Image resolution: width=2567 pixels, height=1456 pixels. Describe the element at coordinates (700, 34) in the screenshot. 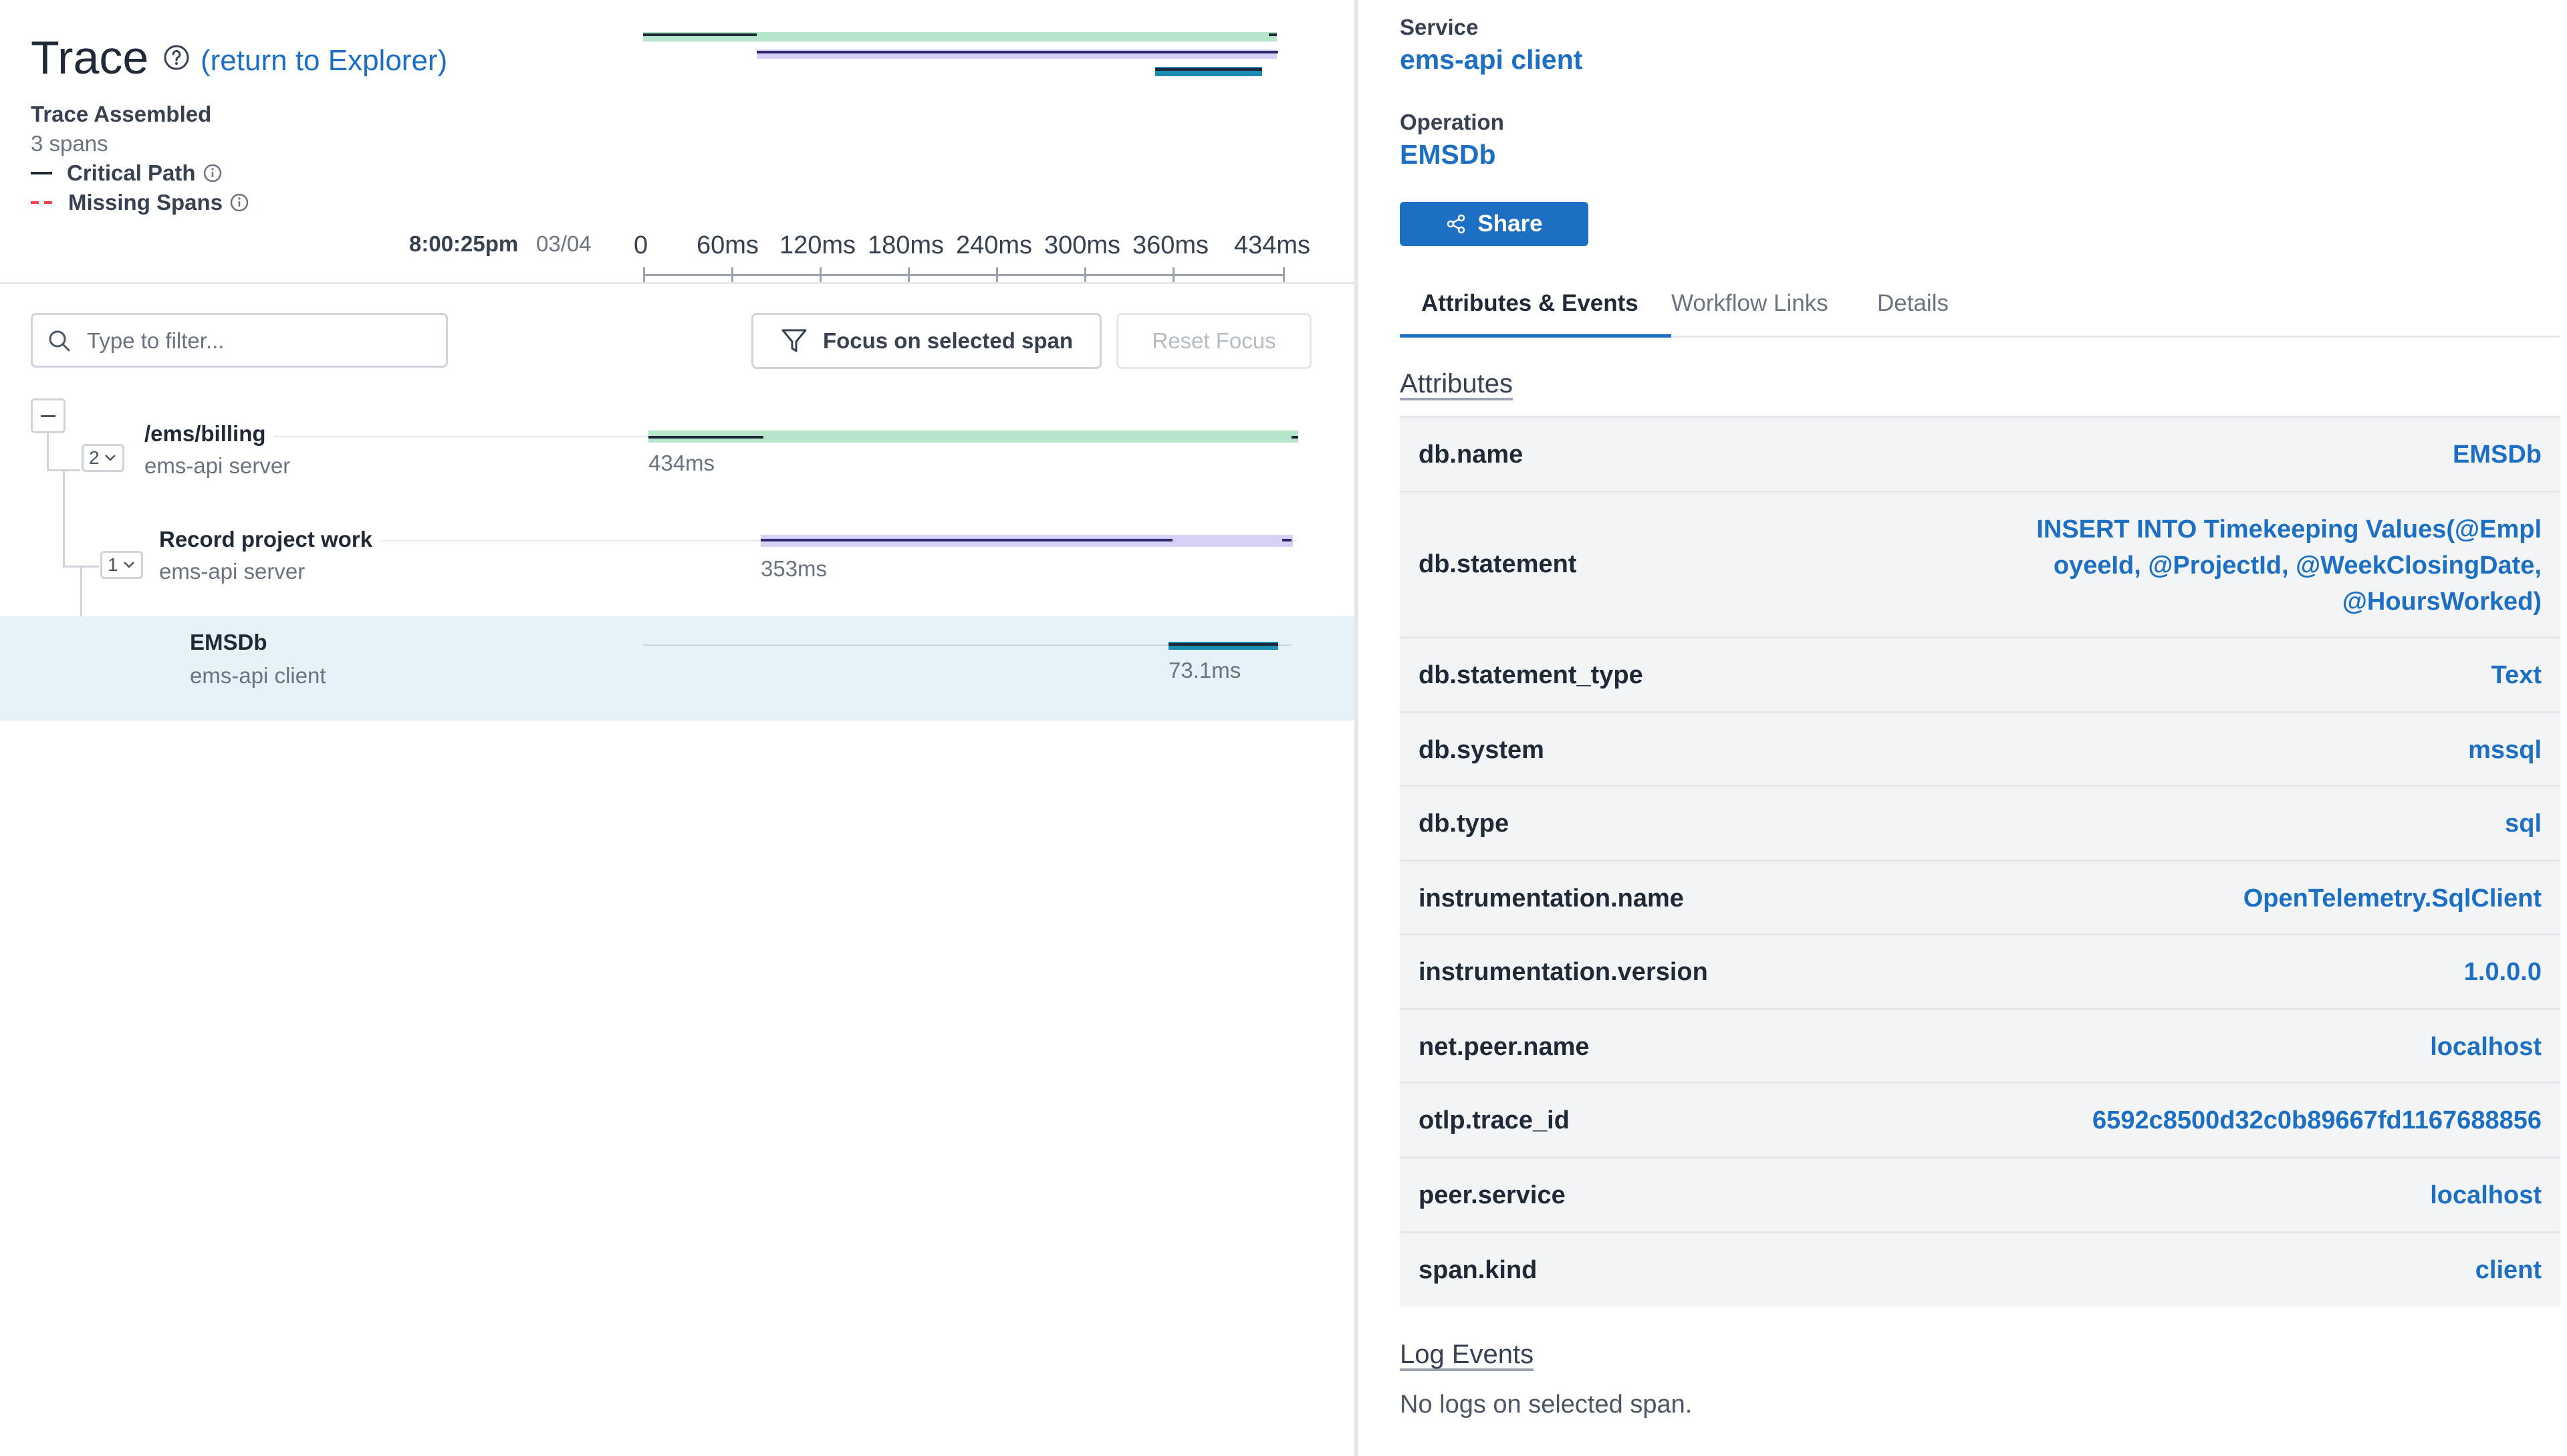

I see `minimap-critical-billing` at that location.